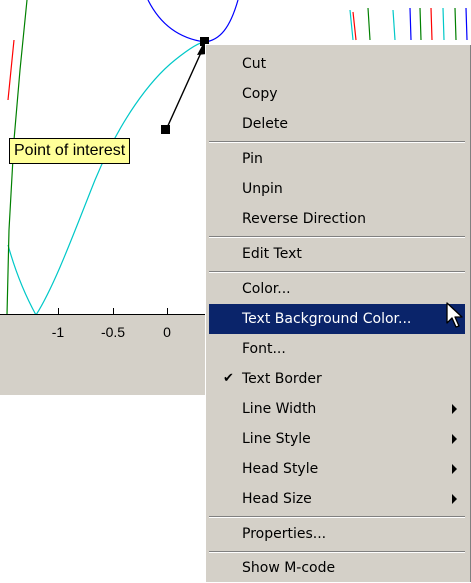  I want to click on menu-item-line-width: Line Width, so click(337, 409).